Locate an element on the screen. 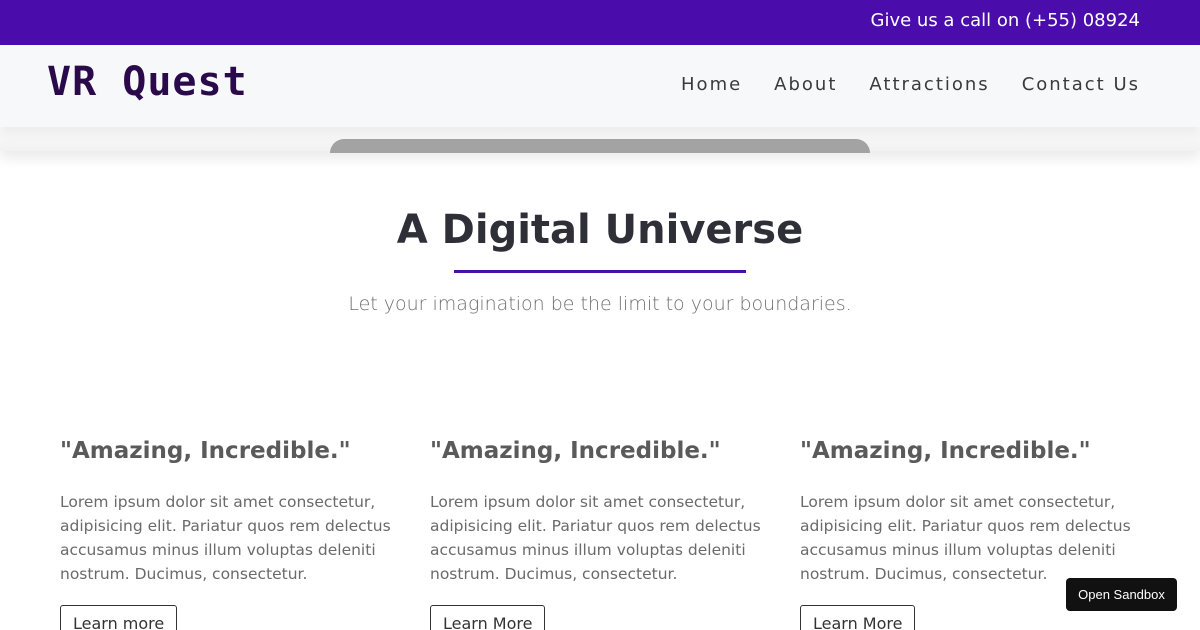  nav-contact-us: Contact Us is located at coordinates (1081, 84).